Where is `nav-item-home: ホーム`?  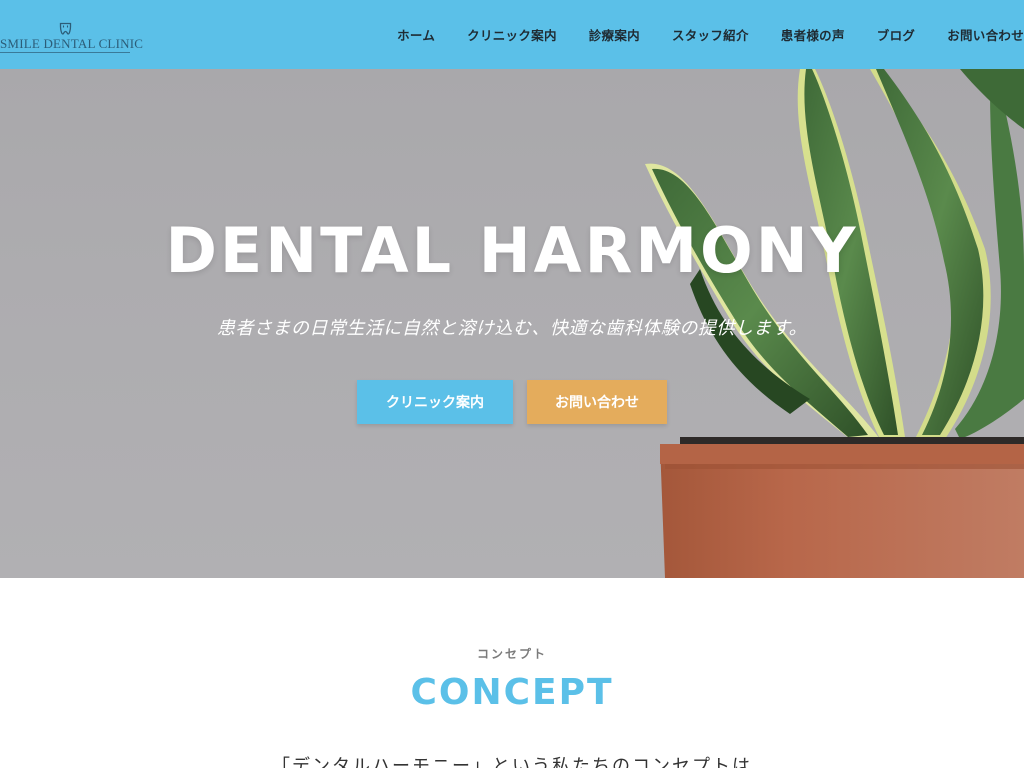 nav-item-home: ホーム is located at coordinates (416, 34).